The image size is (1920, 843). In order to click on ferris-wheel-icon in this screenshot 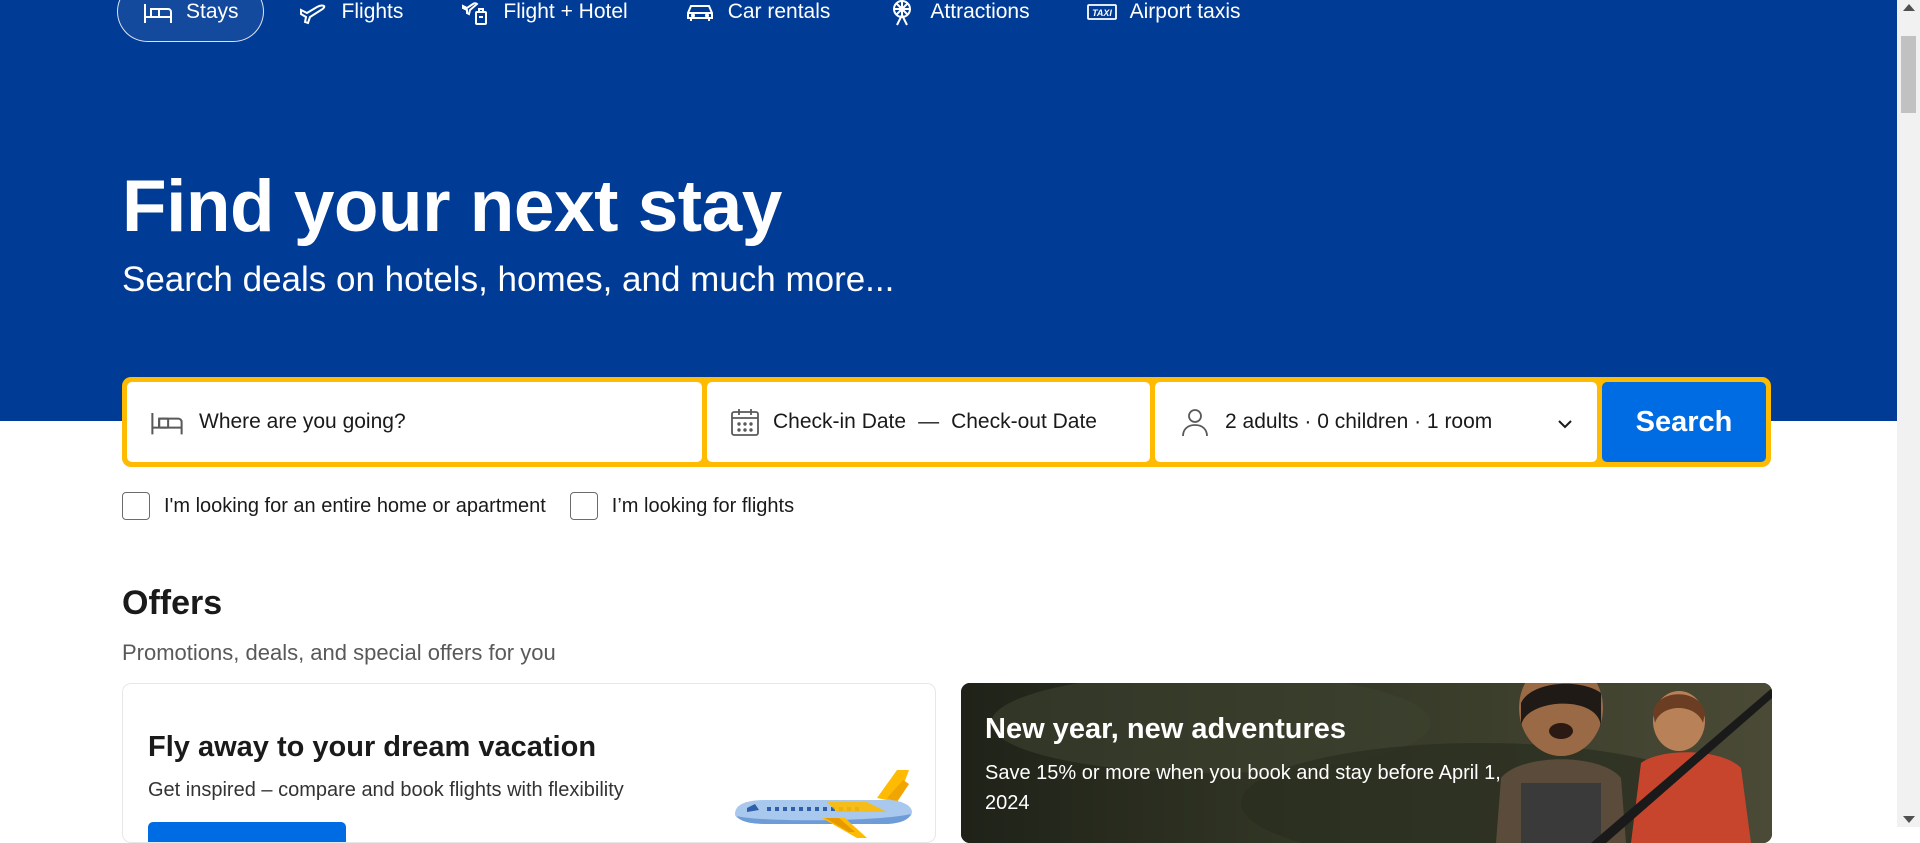, I will do `click(902, 12)`.